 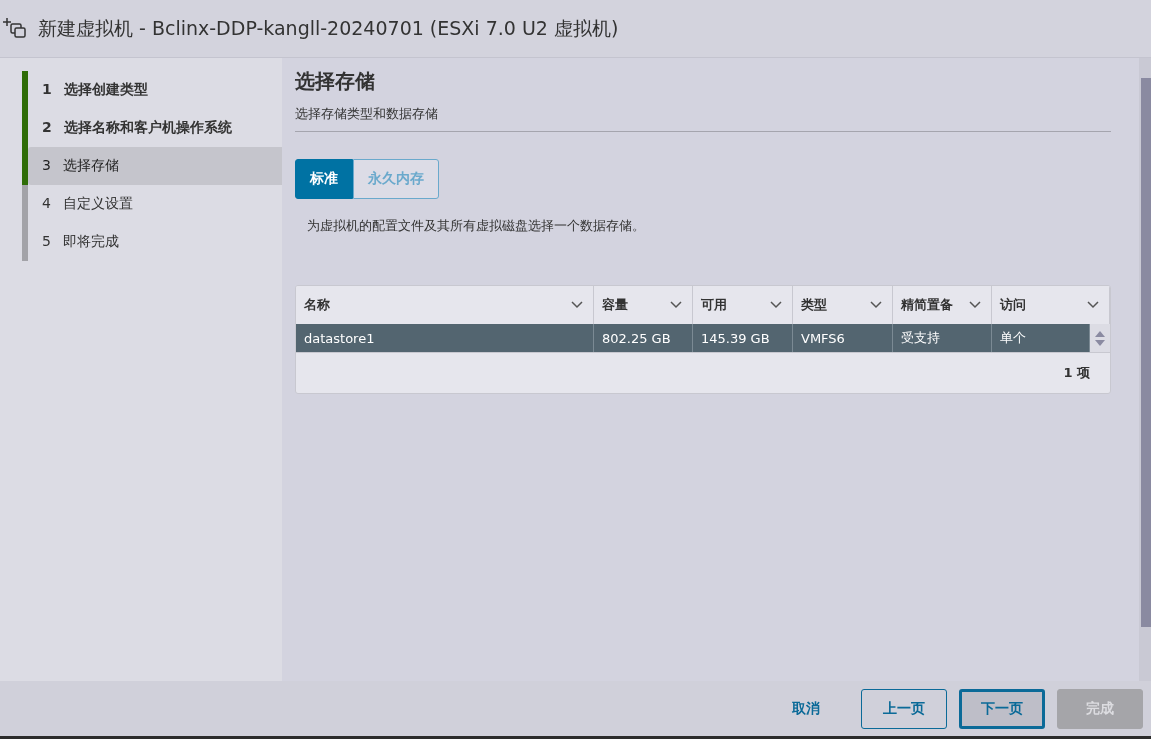 I want to click on window-title: 新建虚拟机 - Bclinx-DDP-kangll-20240701 (ESXi 7.0 U2 虚拟机), so click(x=328, y=28).